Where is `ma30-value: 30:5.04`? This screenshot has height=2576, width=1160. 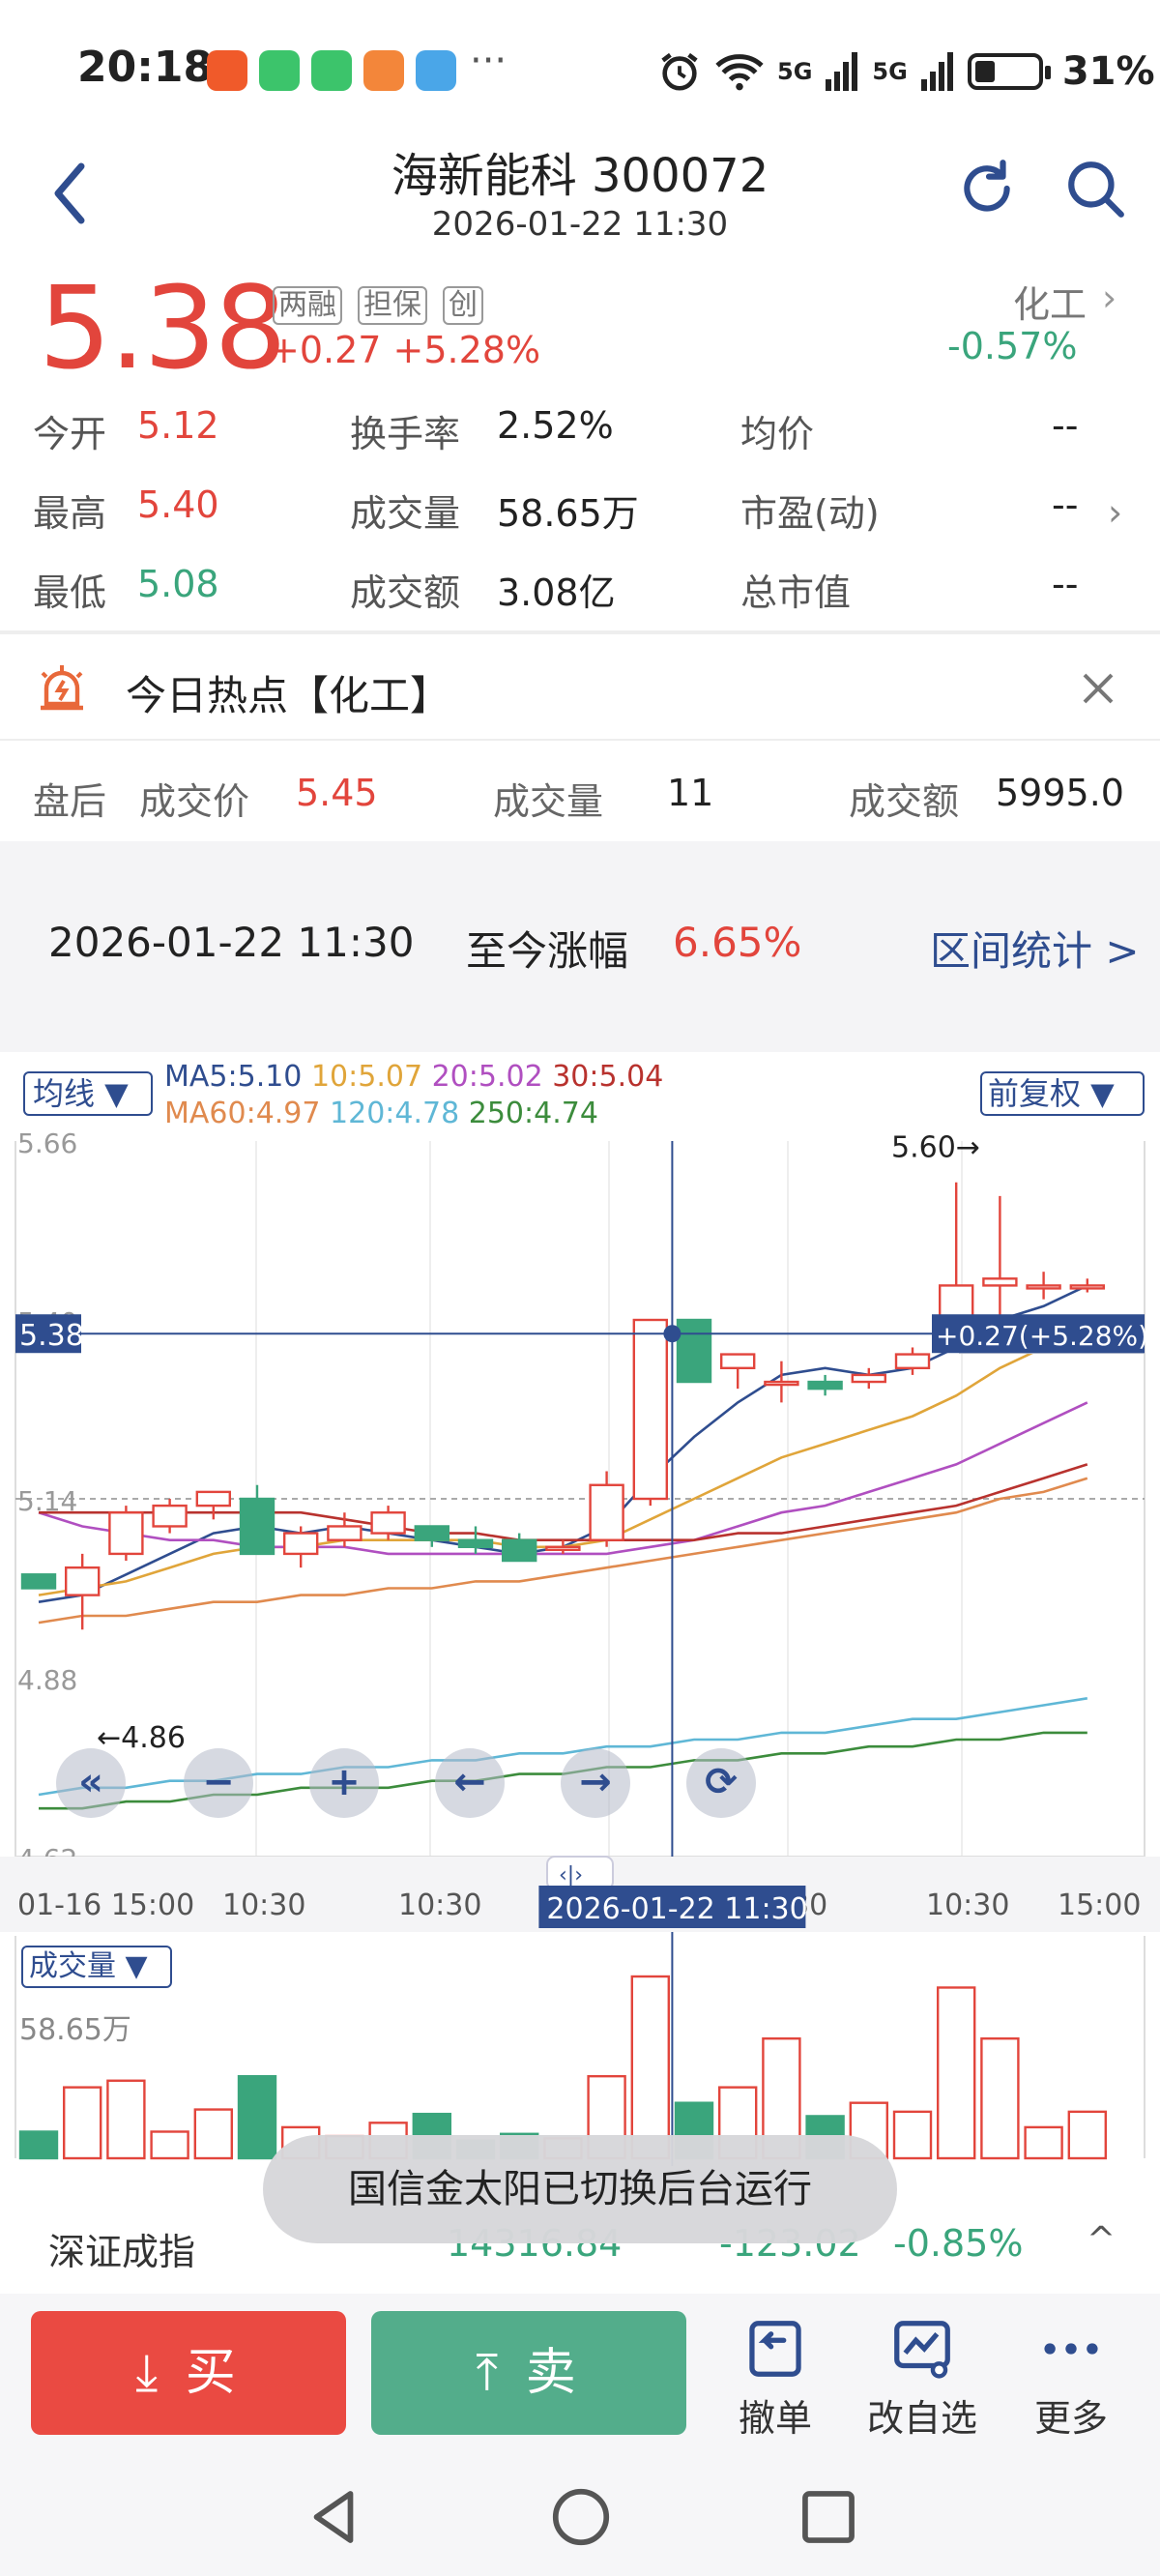
ma30-value: 30:5.04 is located at coordinates (608, 1077).